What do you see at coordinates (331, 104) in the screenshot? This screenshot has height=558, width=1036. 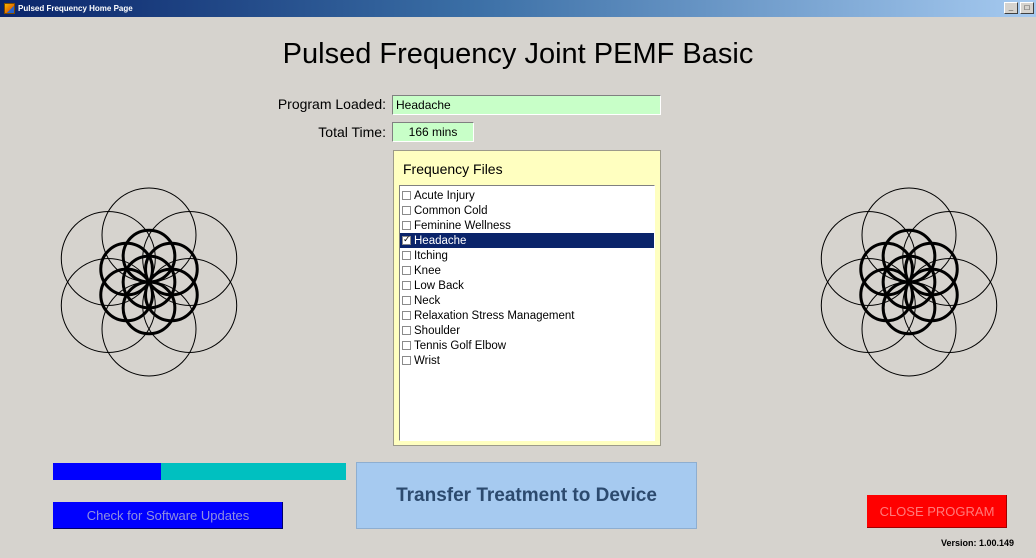 I see `program-loaded-label: Program Loaded:` at bounding box center [331, 104].